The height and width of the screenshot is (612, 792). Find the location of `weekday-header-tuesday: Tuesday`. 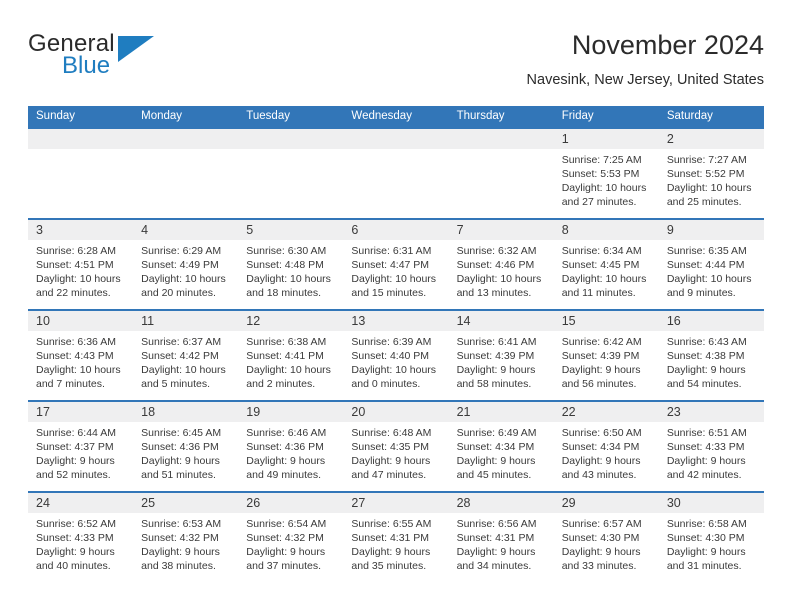

weekday-header-tuesday: Tuesday is located at coordinates (268, 116).